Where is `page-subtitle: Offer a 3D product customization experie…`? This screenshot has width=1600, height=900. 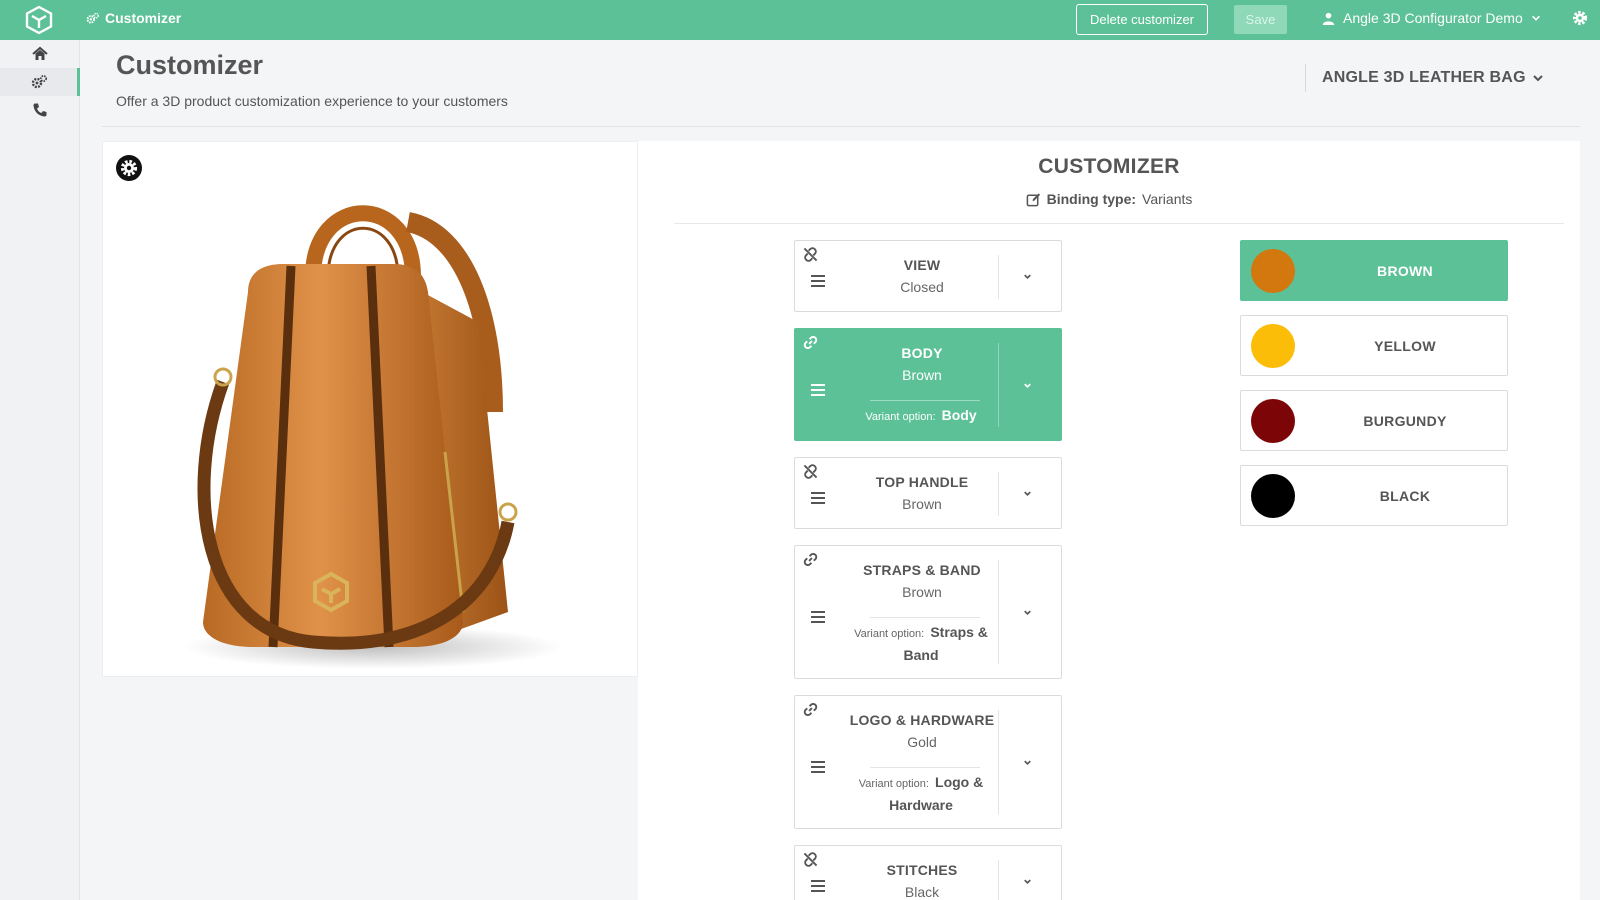
page-subtitle: Offer a 3D product customization experie… is located at coordinates (312, 101).